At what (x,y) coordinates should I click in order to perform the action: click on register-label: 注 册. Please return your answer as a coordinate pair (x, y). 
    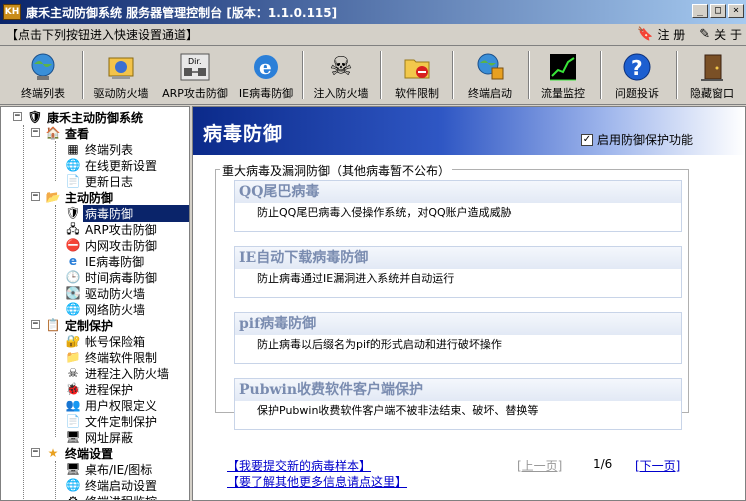
    Looking at the image, I should click on (671, 35).